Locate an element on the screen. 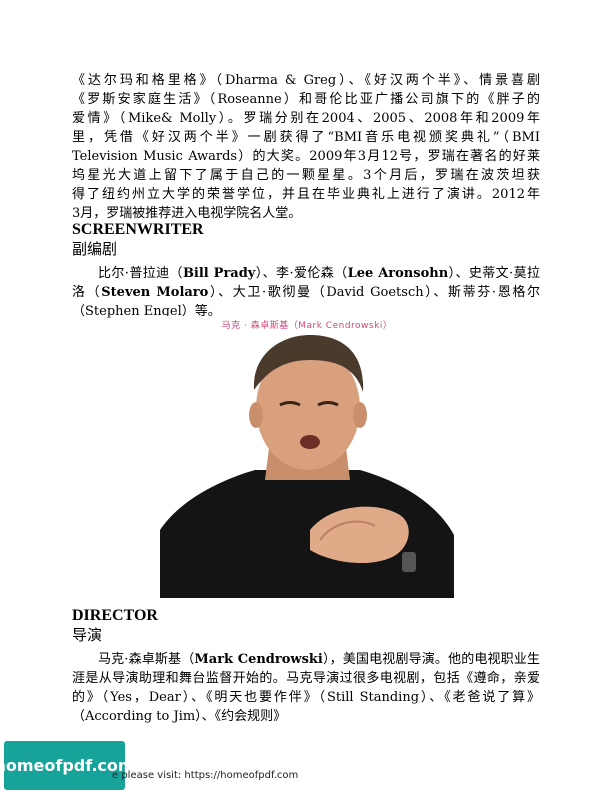 The image size is (612, 792). text-run: 马克·森卓斯基（ is located at coordinates (146, 659).